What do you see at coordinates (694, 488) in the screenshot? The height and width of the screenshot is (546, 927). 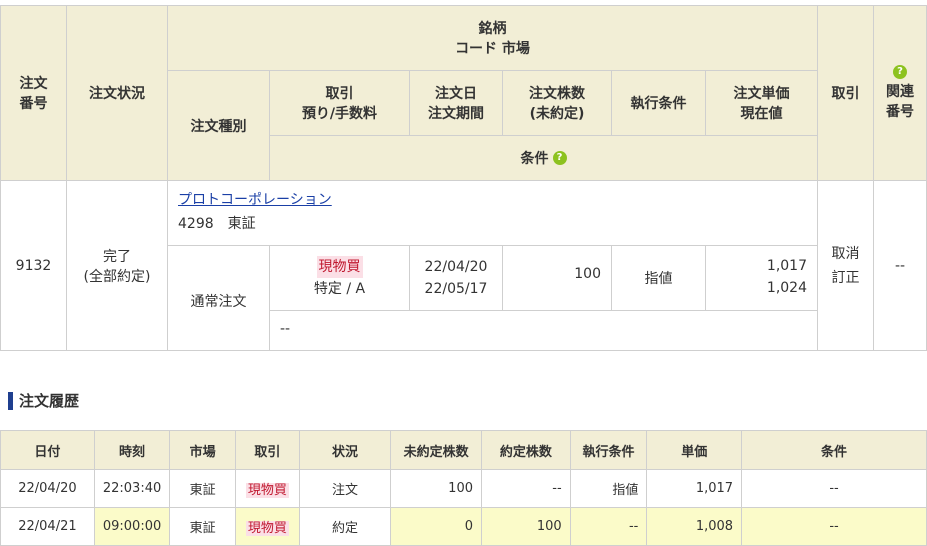 I see `history-price: 1,017` at bounding box center [694, 488].